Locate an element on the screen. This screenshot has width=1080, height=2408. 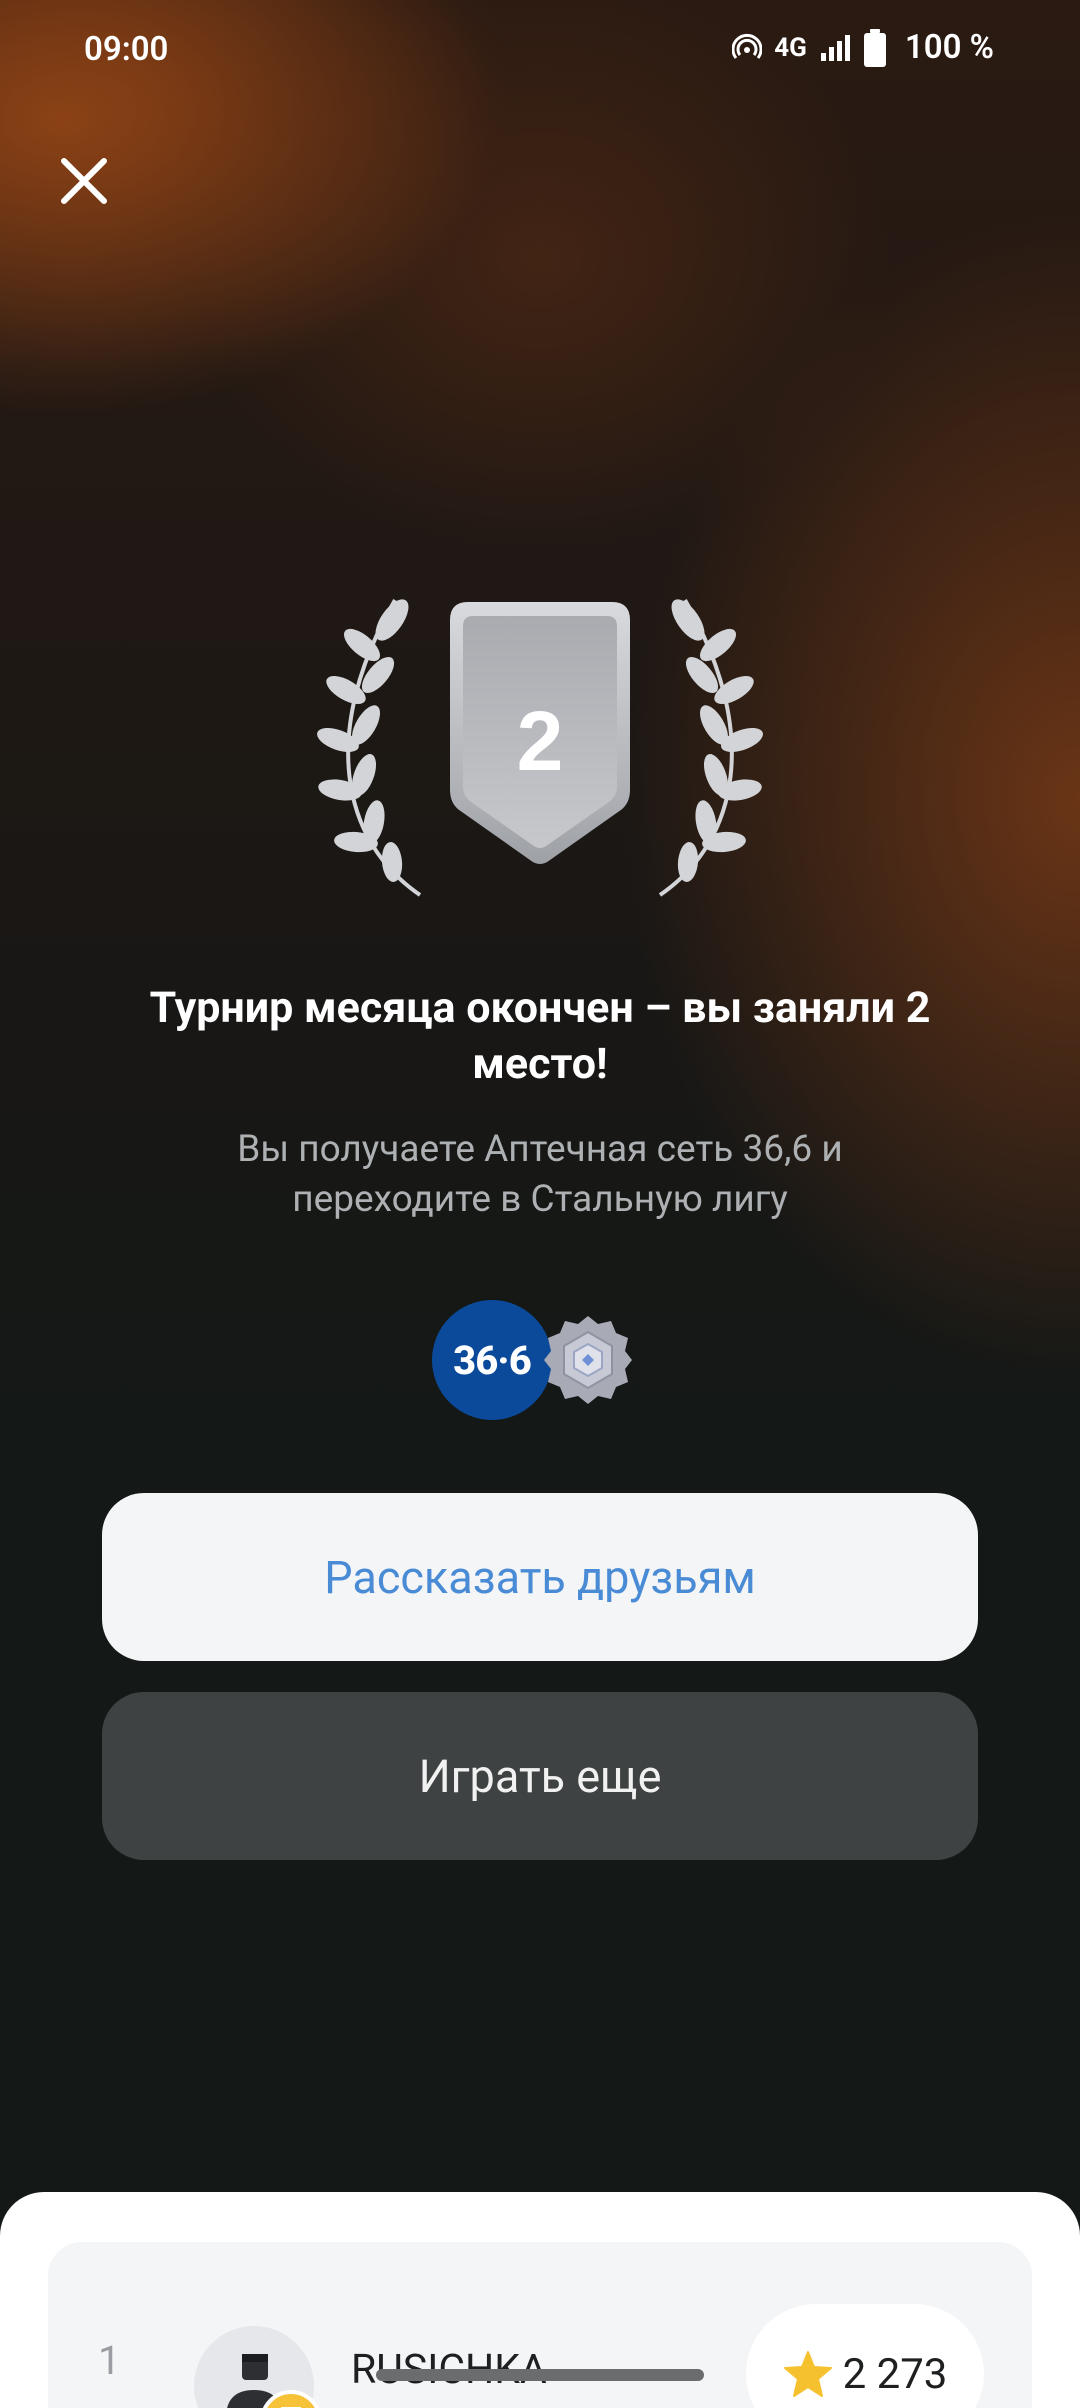
hotspot-icon is located at coordinates (747, 46).